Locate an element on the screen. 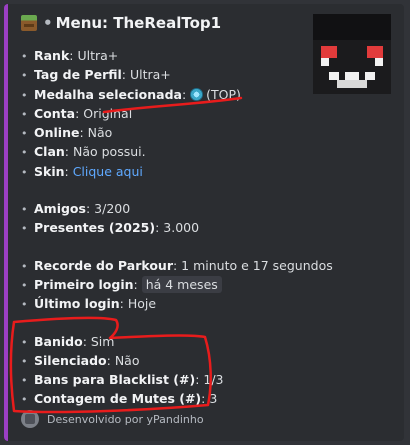  field-label: Contagem de Mutes (#) is located at coordinates (118, 399).